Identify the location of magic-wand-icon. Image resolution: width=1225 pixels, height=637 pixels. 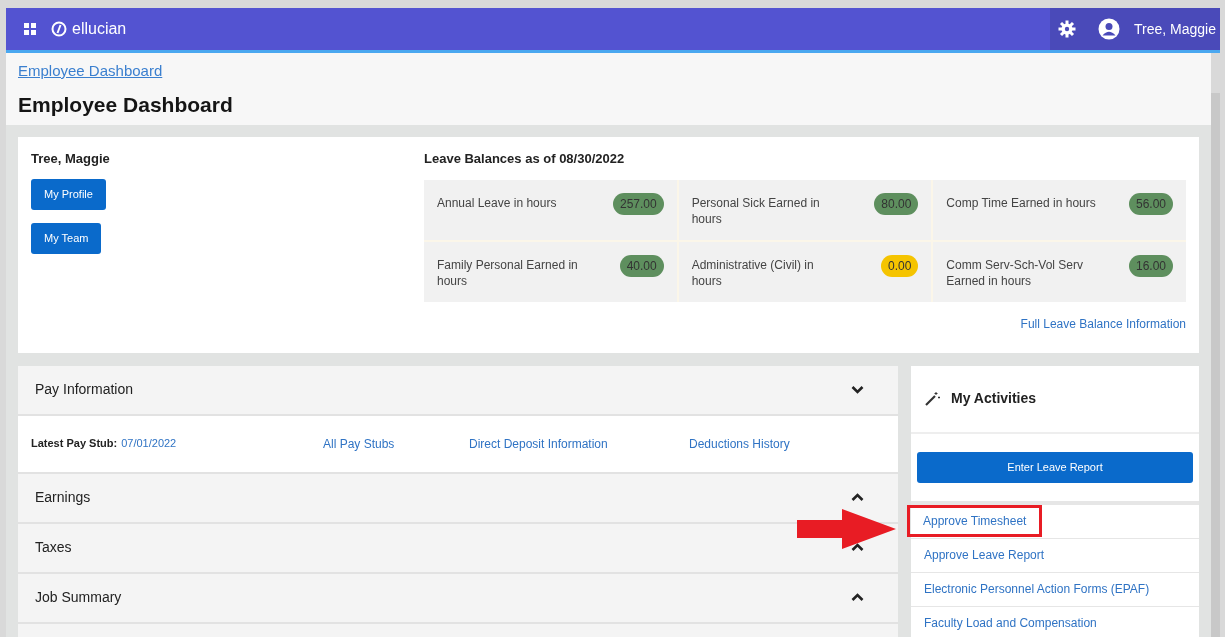
(932, 398).